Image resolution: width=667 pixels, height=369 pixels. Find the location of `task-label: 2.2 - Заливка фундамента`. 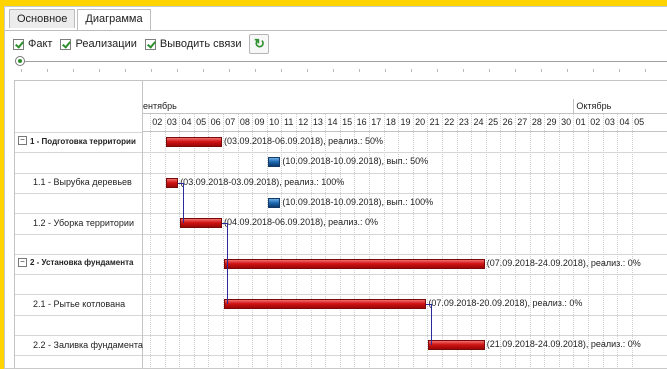

task-label: 2.2 - Заливка фундамента is located at coordinates (87, 345).